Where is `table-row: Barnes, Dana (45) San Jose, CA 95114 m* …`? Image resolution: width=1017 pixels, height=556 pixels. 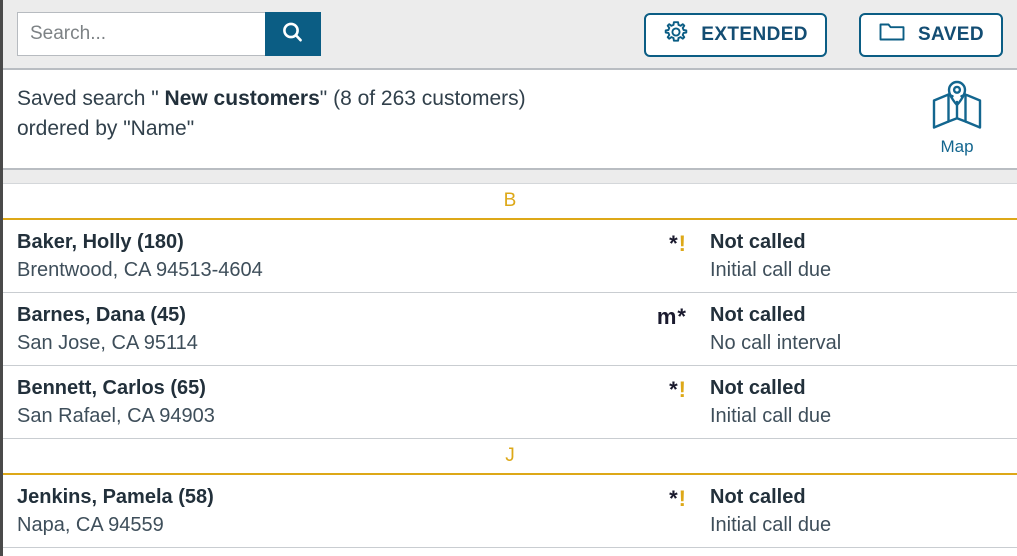
table-row: Barnes, Dana (45) San Jose, CA 95114 m* … is located at coordinates (510, 329).